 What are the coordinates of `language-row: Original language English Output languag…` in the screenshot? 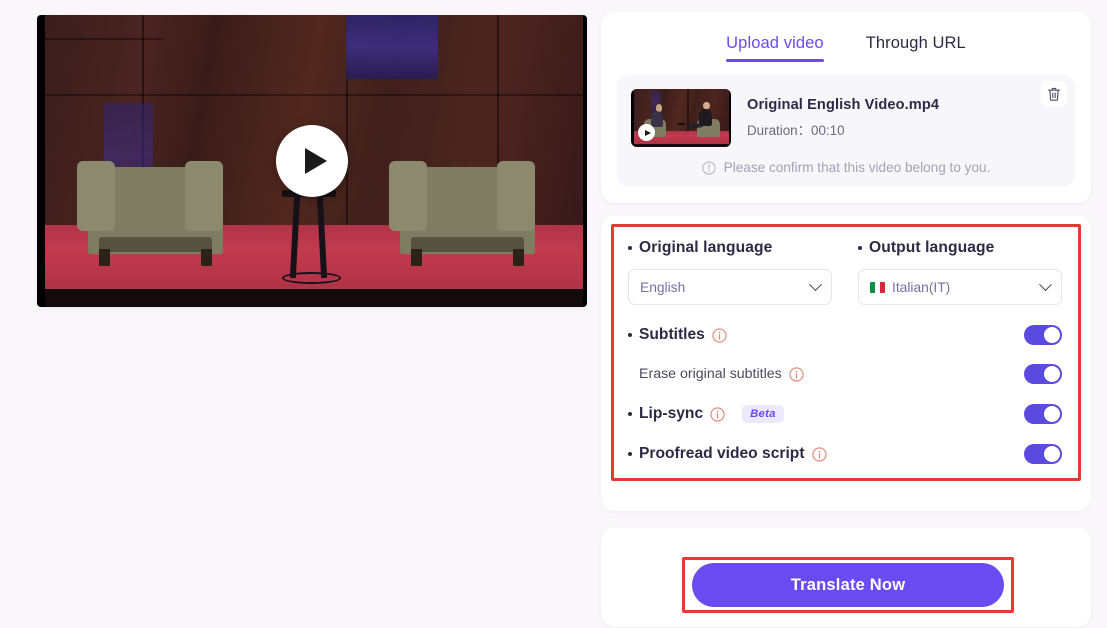 It's located at (845, 272).